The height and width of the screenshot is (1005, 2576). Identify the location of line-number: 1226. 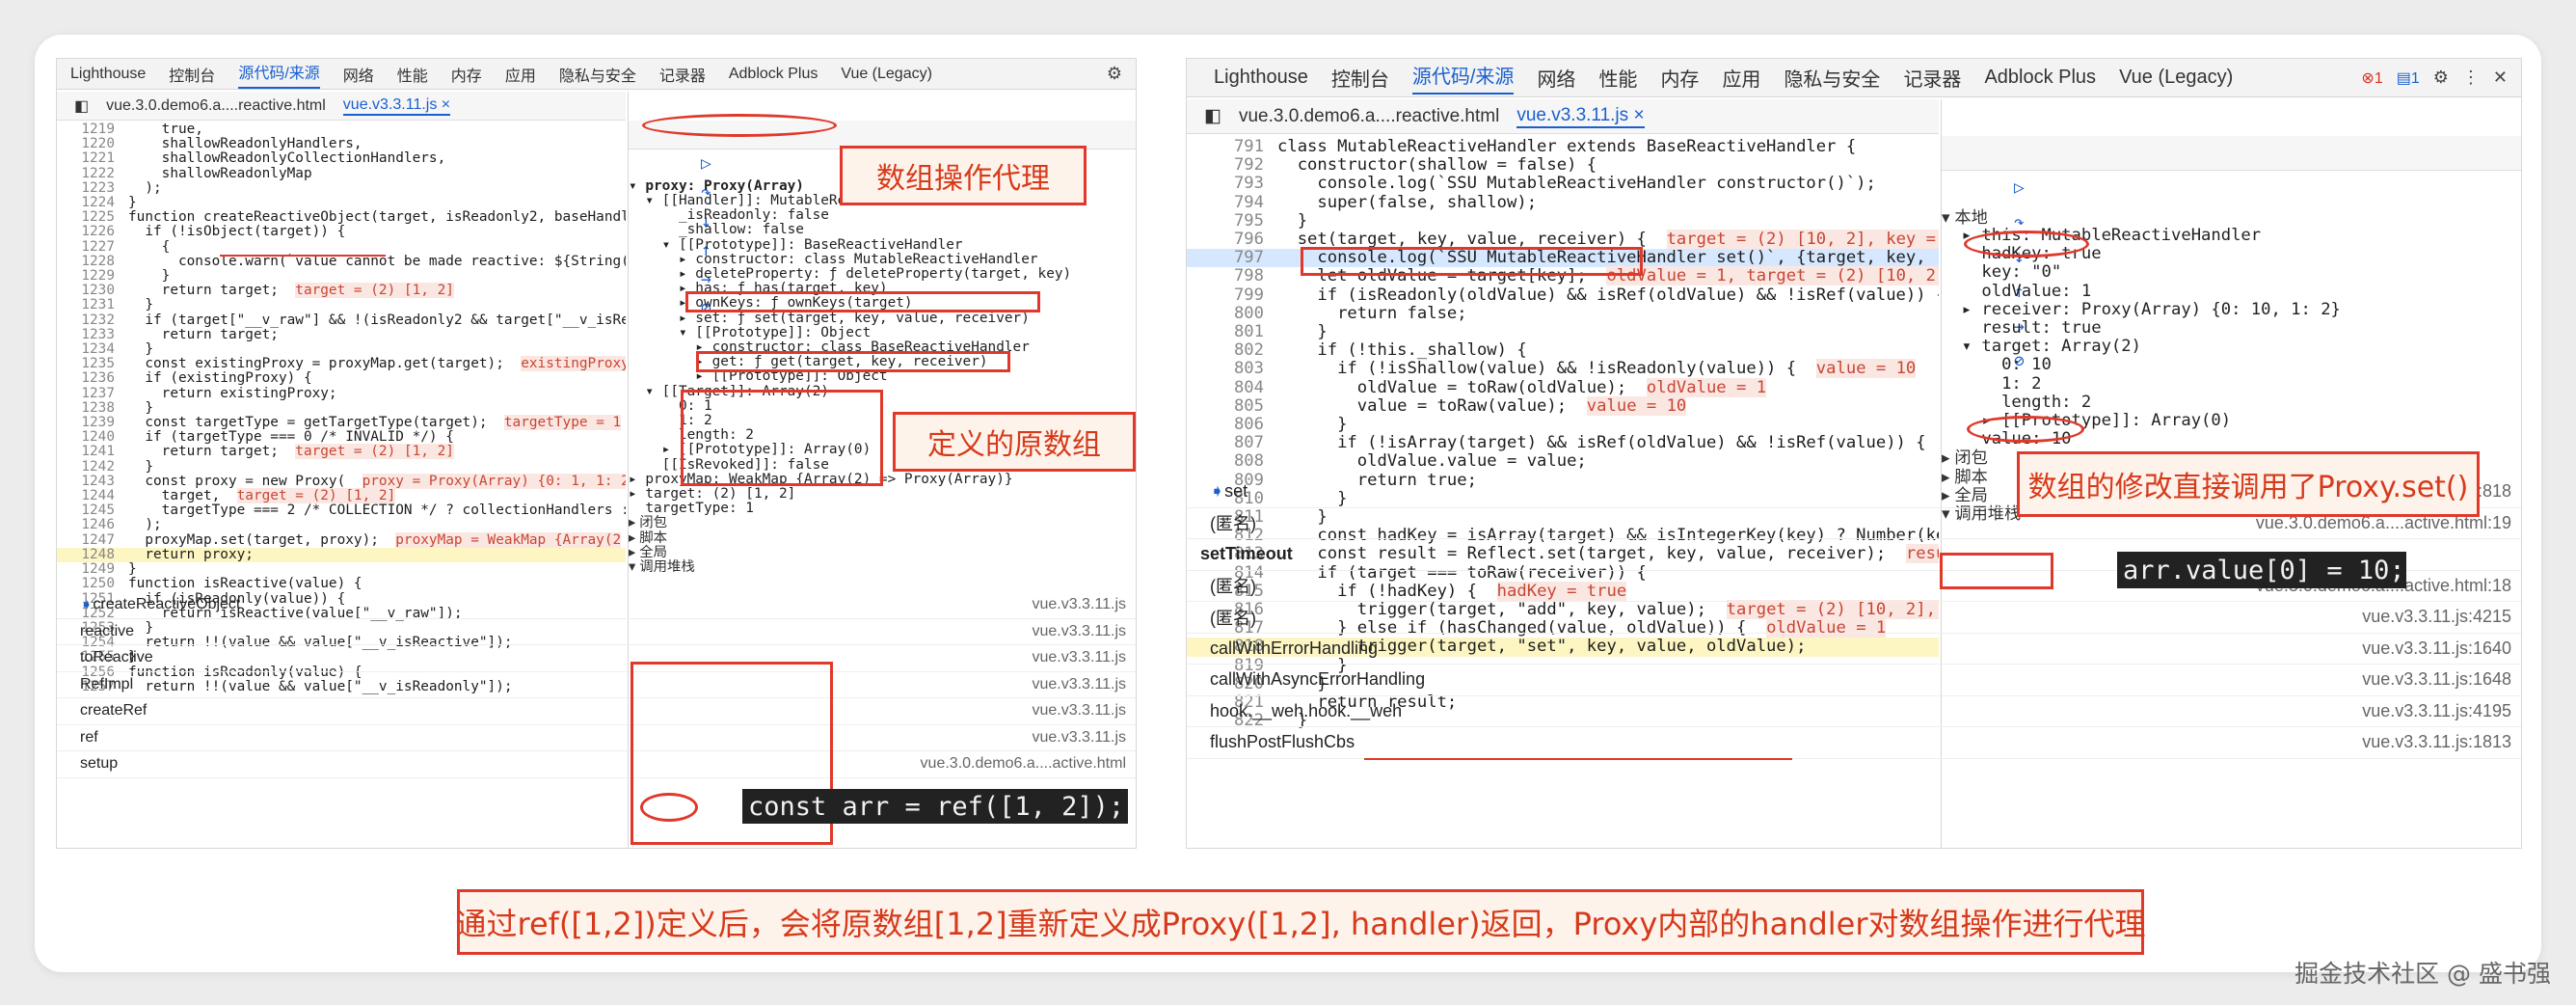
(86, 232).